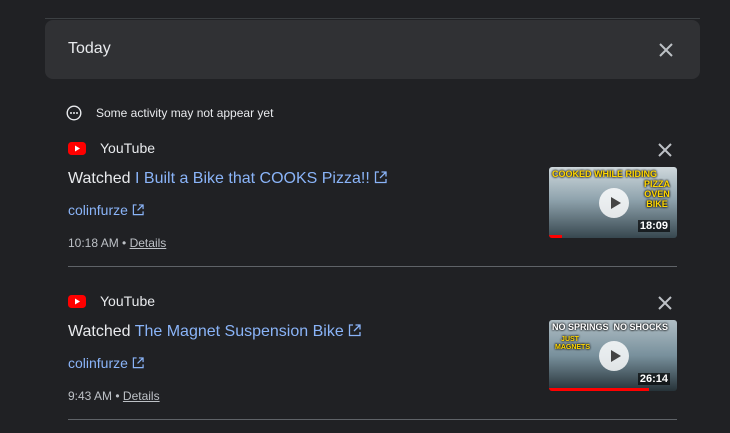 The height and width of the screenshot is (433, 730). What do you see at coordinates (74, 113) in the screenshot?
I see `more-horizontal-circle-icon` at bounding box center [74, 113].